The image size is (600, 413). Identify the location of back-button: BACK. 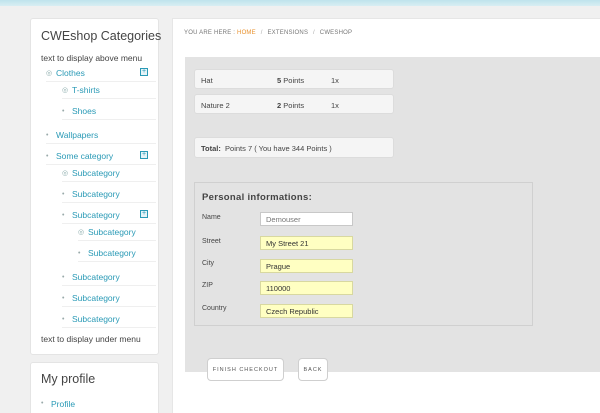
(313, 369).